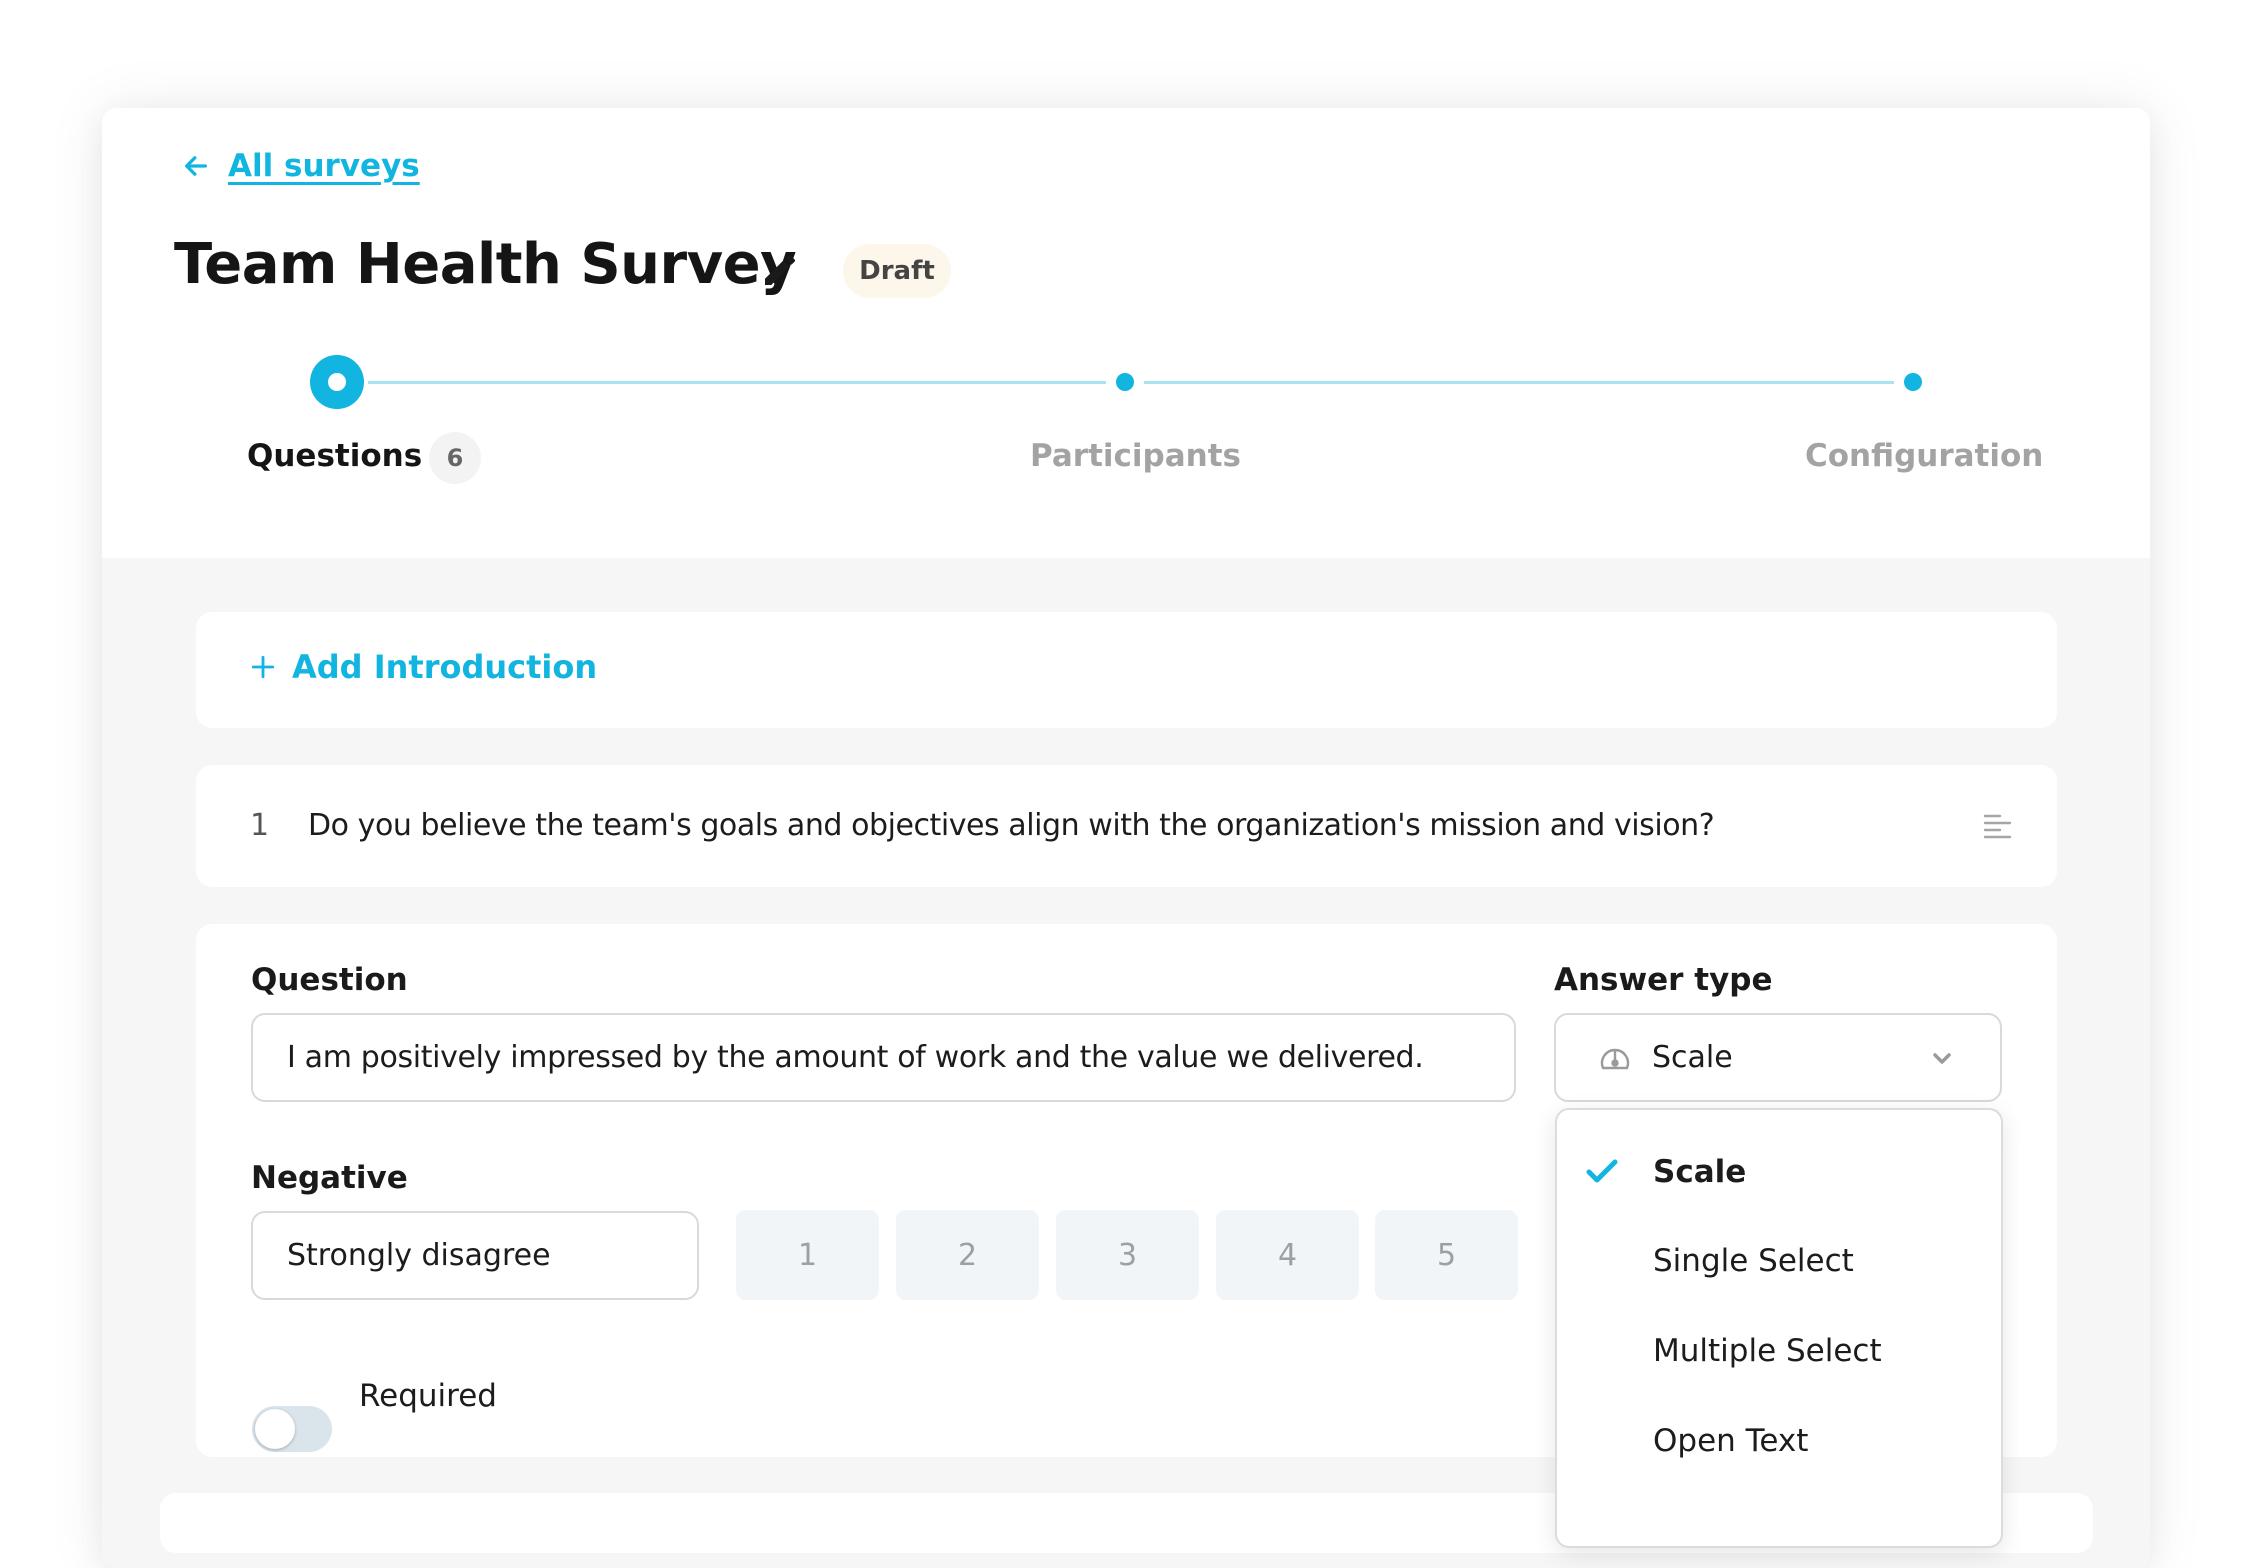 The image size is (2250, 1568). Describe the element at coordinates (897, 271) in the screenshot. I see `status-badge: Draft` at that location.